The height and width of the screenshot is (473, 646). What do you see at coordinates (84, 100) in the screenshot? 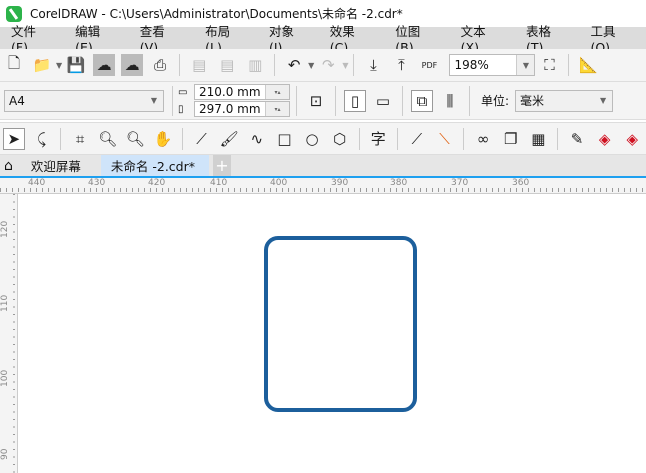
I see `page-size-select: A4 ▼` at bounding box center [84, 100].